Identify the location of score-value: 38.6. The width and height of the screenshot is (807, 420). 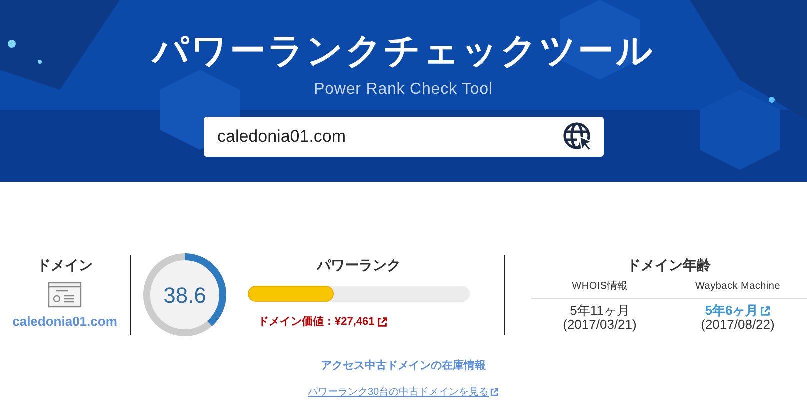
(185, 296).